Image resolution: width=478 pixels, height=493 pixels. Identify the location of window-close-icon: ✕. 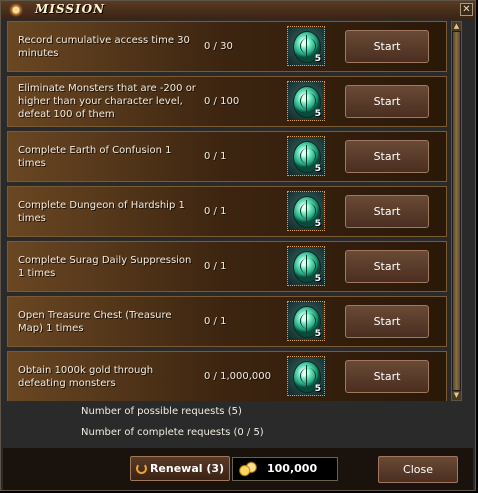
(466, 9).